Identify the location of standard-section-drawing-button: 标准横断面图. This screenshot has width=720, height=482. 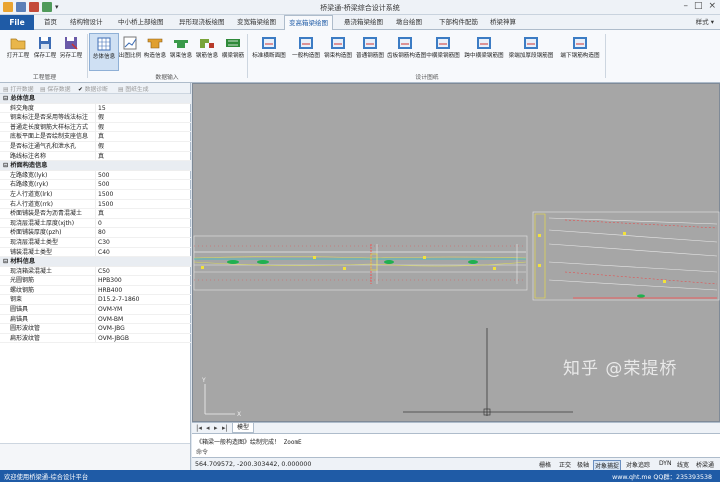
(269, 52).